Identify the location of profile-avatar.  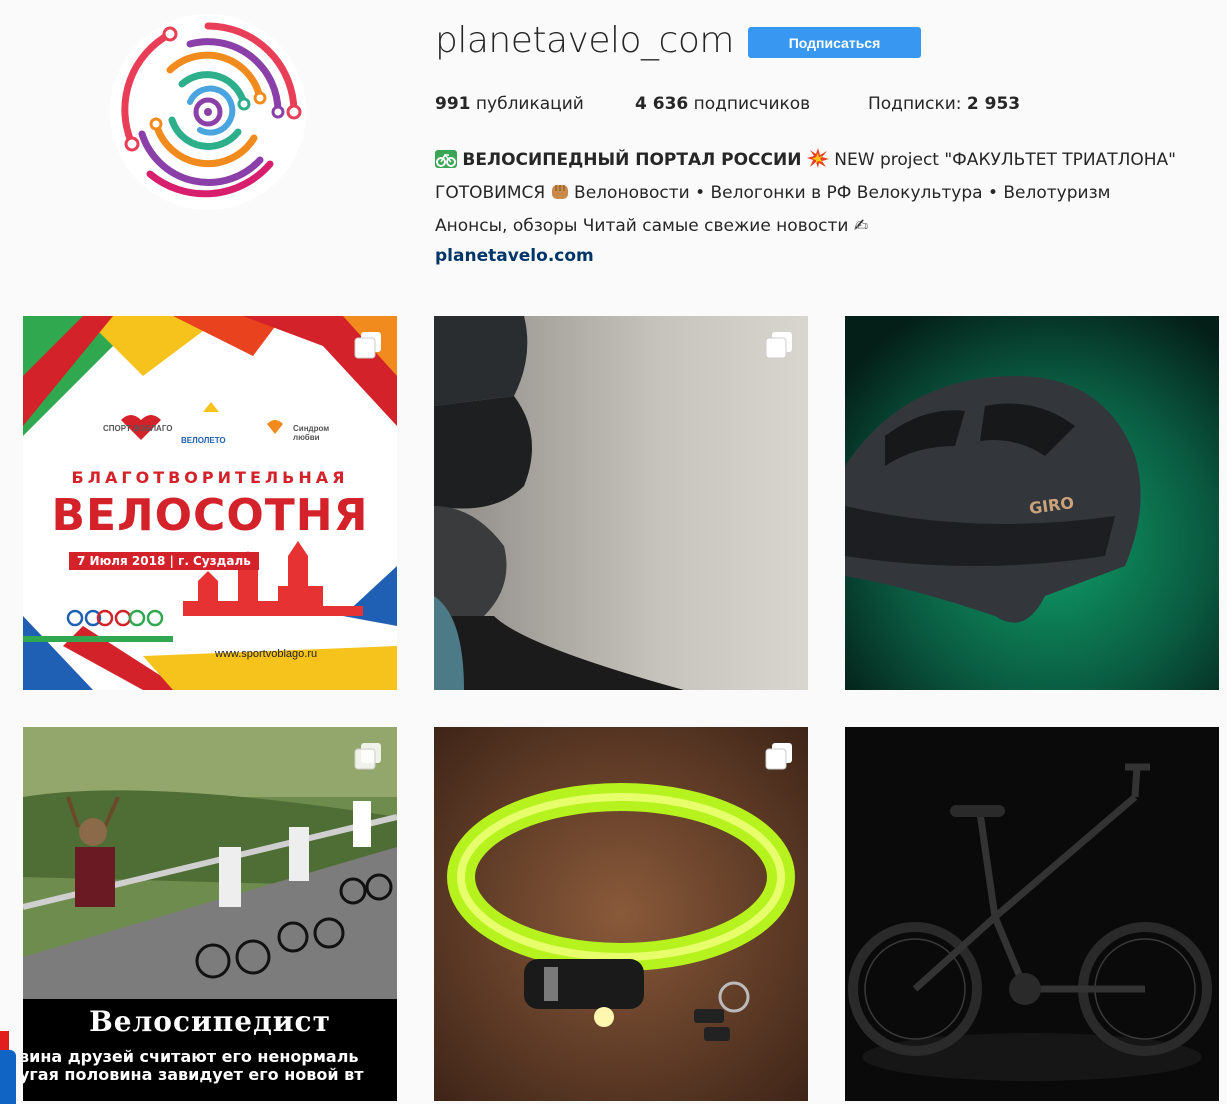
(208, 112).